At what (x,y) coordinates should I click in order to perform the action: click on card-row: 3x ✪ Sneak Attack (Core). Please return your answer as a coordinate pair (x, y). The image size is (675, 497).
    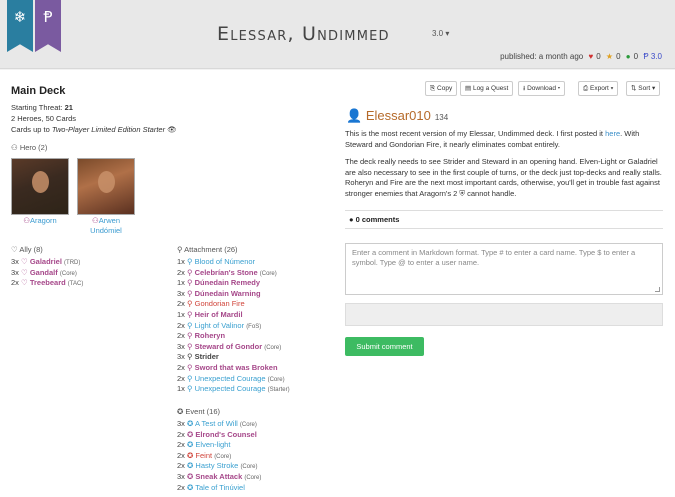
    Looking at the image, I should click on (219, 477).